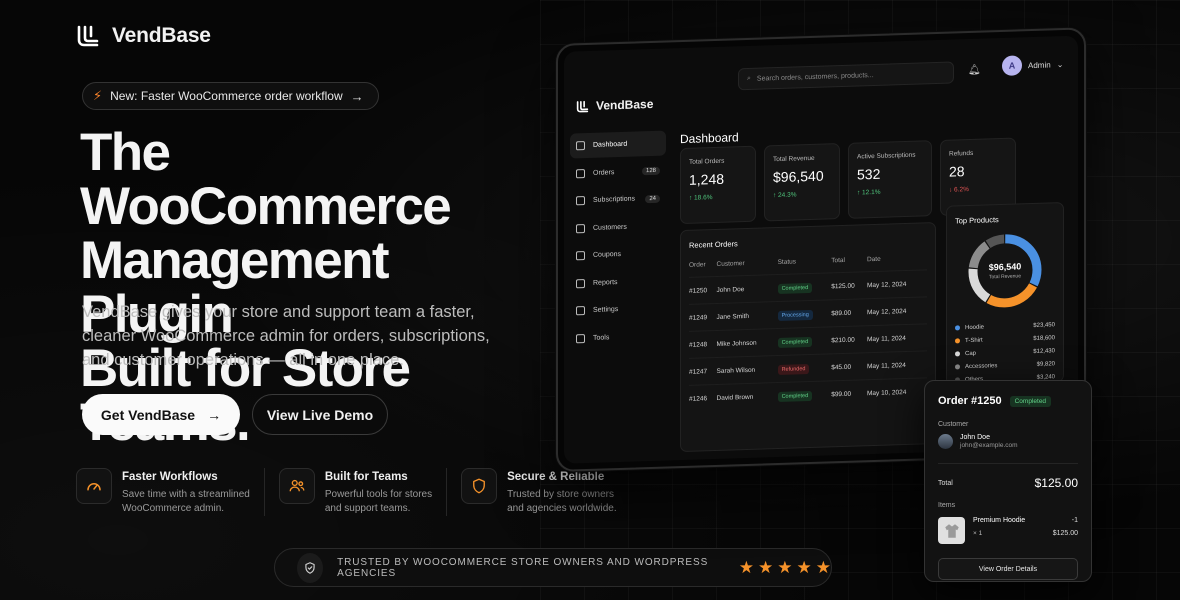 Image resolution: width=1180 pixels, height=600 pixels. I want to click on avatar: A, so click(1012, 65).